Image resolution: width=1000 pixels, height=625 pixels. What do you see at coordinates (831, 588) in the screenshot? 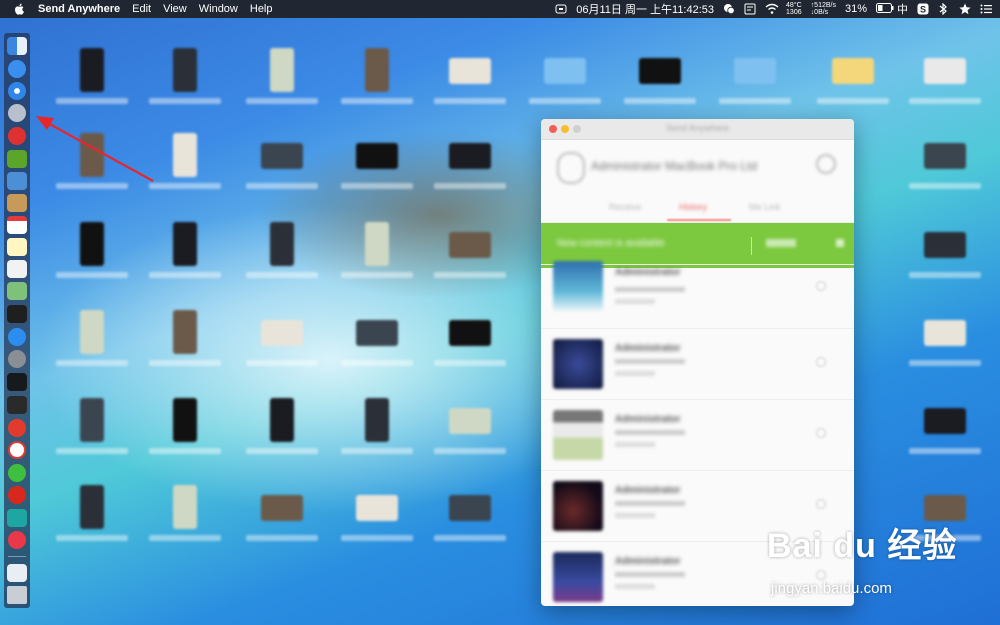
I see `watermark-url: jingyan.baidu.com` at bounding box center [831, 588].